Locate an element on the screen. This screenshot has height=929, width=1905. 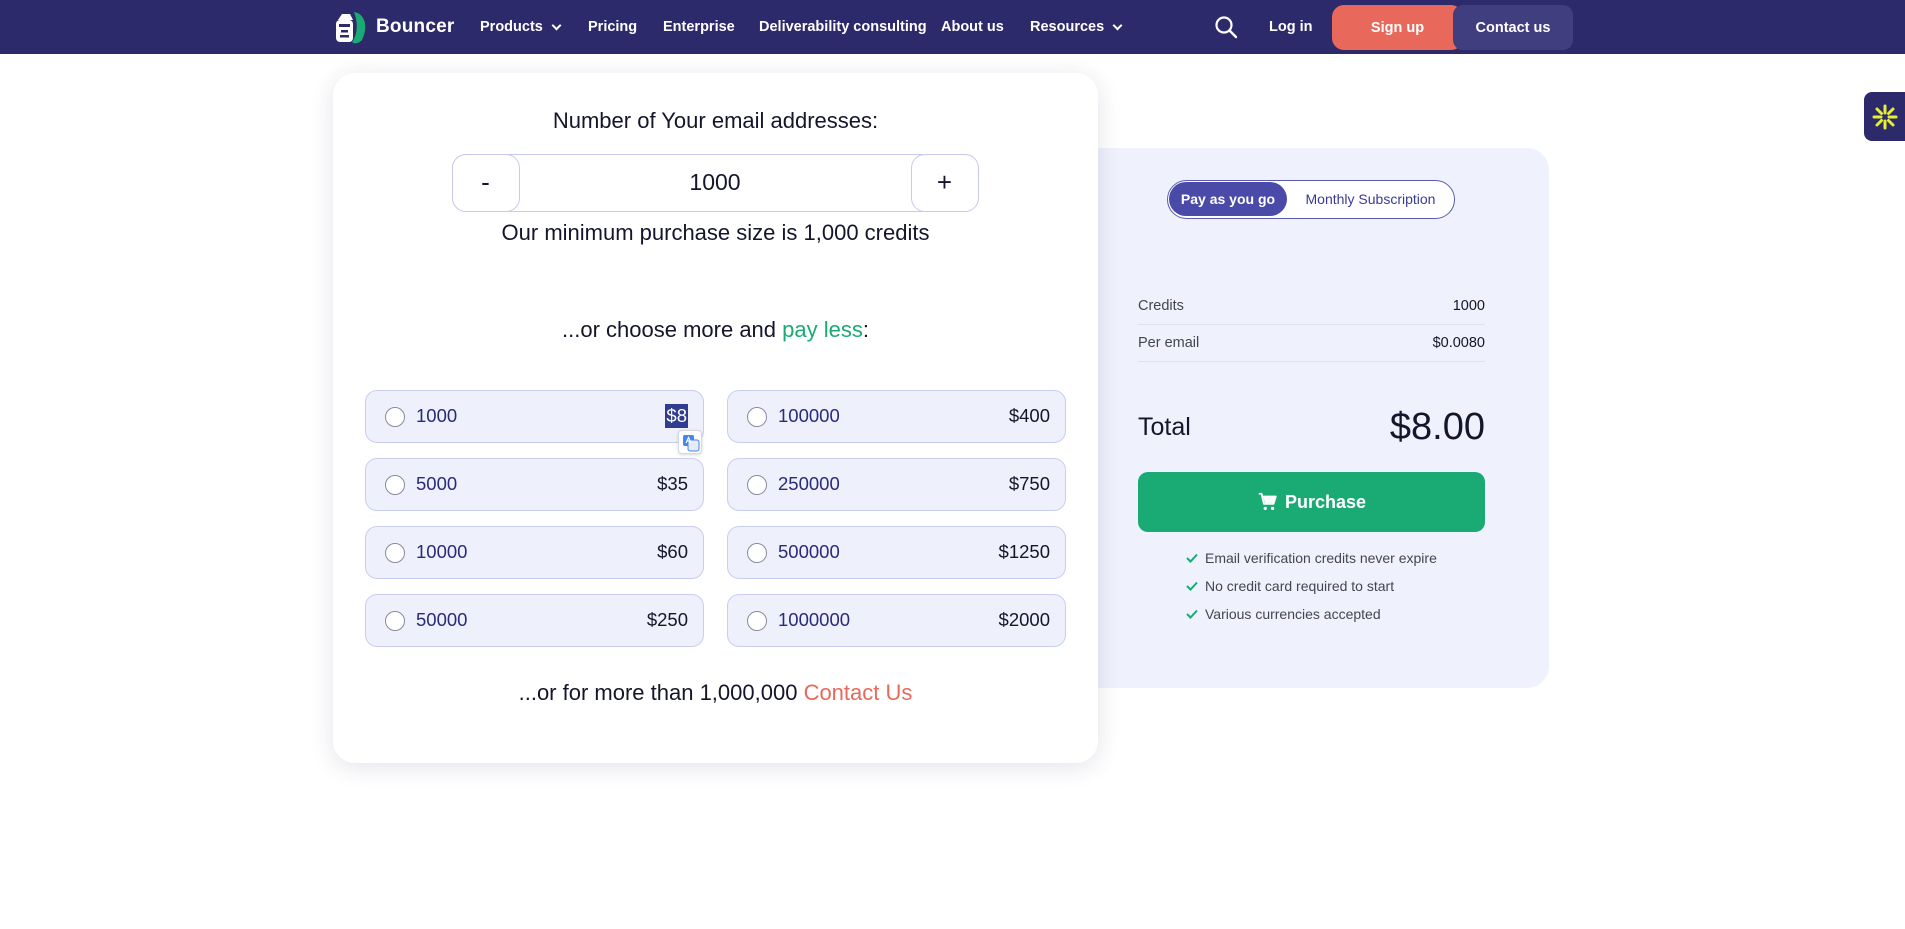
nav-pricing: Pricing is located at coordinates (612, 27).